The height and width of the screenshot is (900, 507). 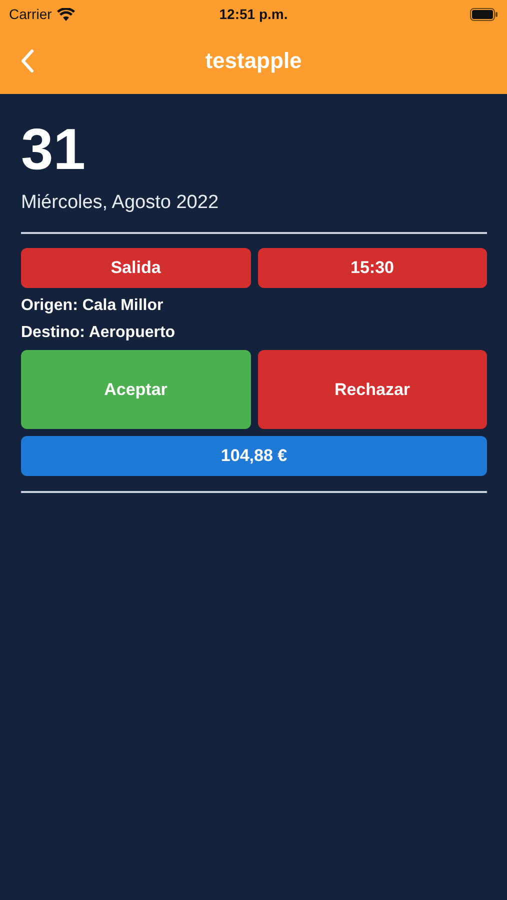 What do you see at coordinates (135, 268) in the screenshot?
I see `trip-tag: Salida` at bounding box center [135, 268].